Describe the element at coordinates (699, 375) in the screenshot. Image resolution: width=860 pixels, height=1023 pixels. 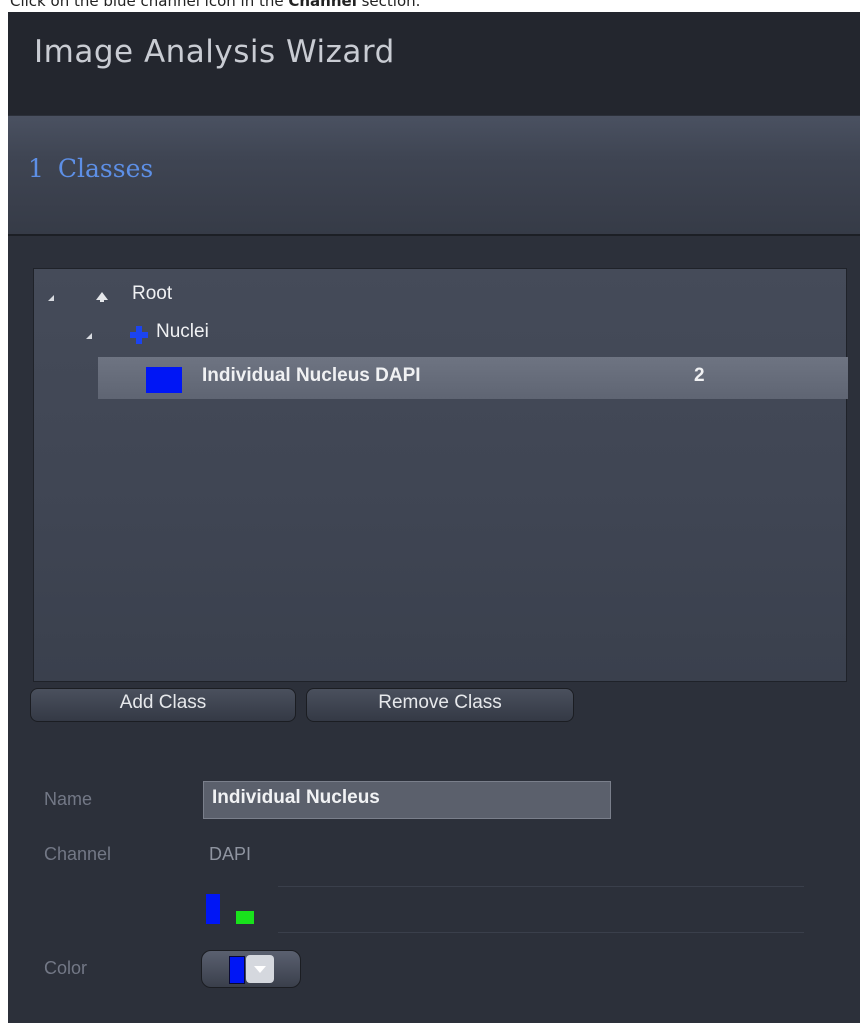
I see `class-count: 2` at that location.